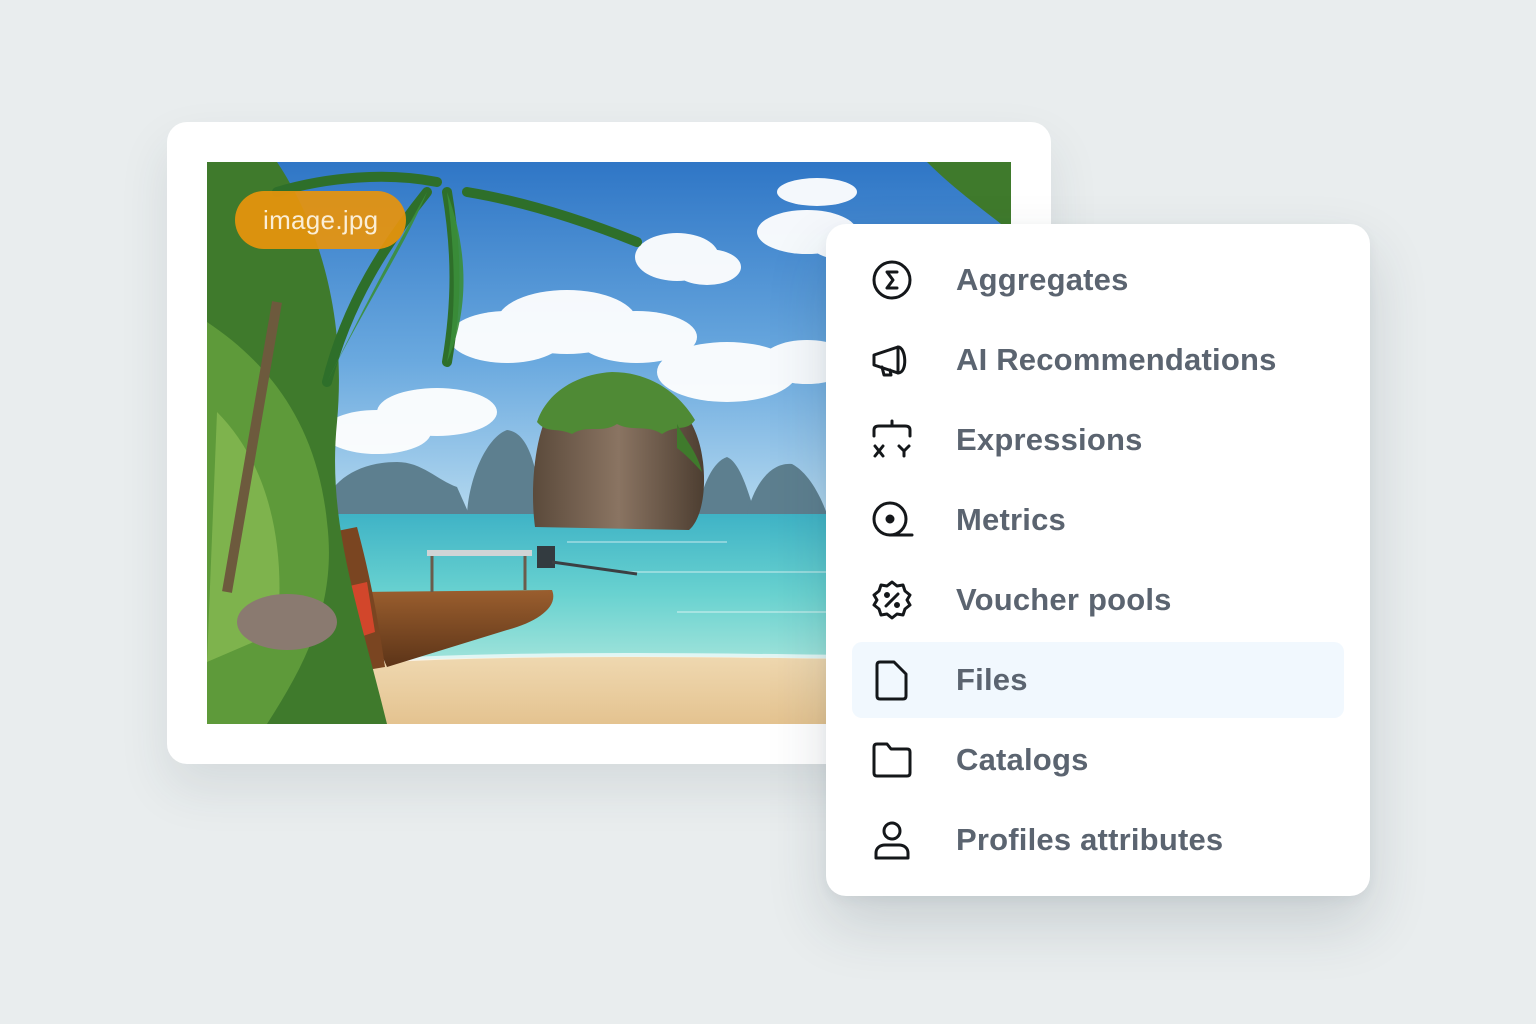 The width and height of the screenshot is (1536, 1024). Describe the element at coordinates (1098, 760) in the screenshot. I see `menu-item-catalogs: Catalogs` at that location.